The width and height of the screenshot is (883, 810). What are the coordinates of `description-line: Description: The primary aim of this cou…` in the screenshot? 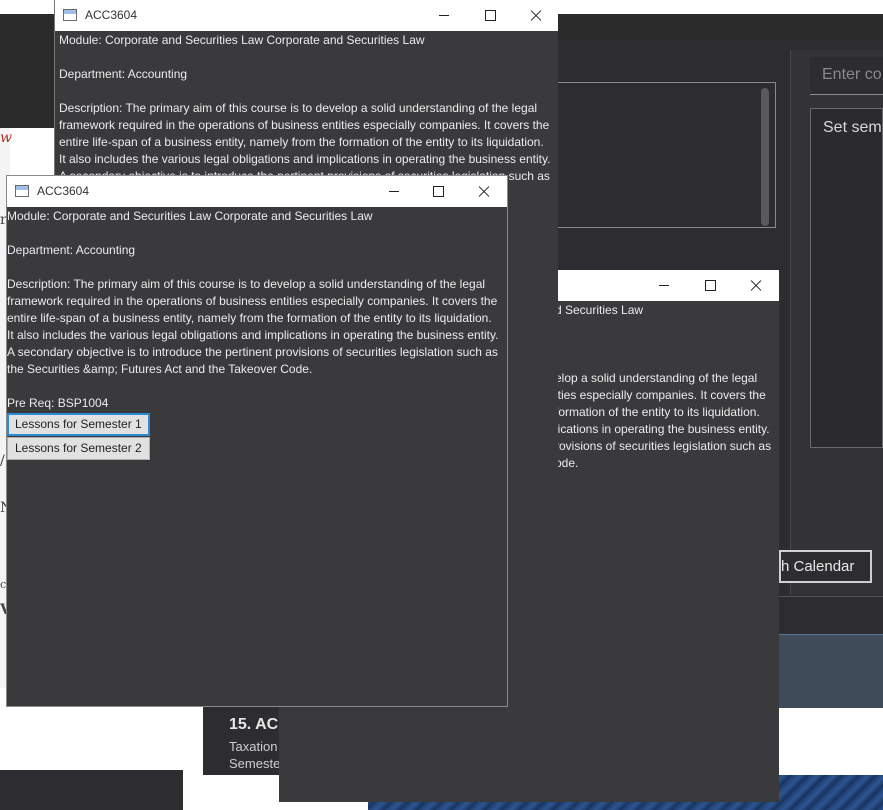 It's located at (246, 284).